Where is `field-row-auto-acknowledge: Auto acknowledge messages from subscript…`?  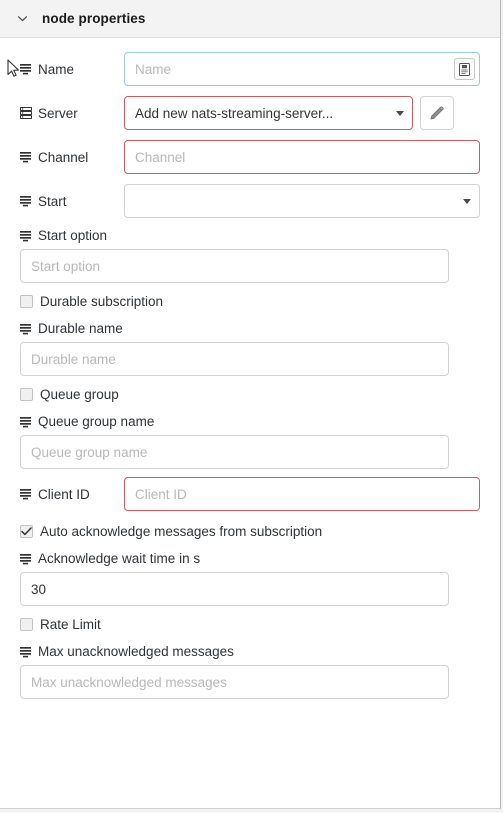 field-row-auto-acknowledge: Auto acknowledge messages from subscript… is located at coordinates (250, 531).